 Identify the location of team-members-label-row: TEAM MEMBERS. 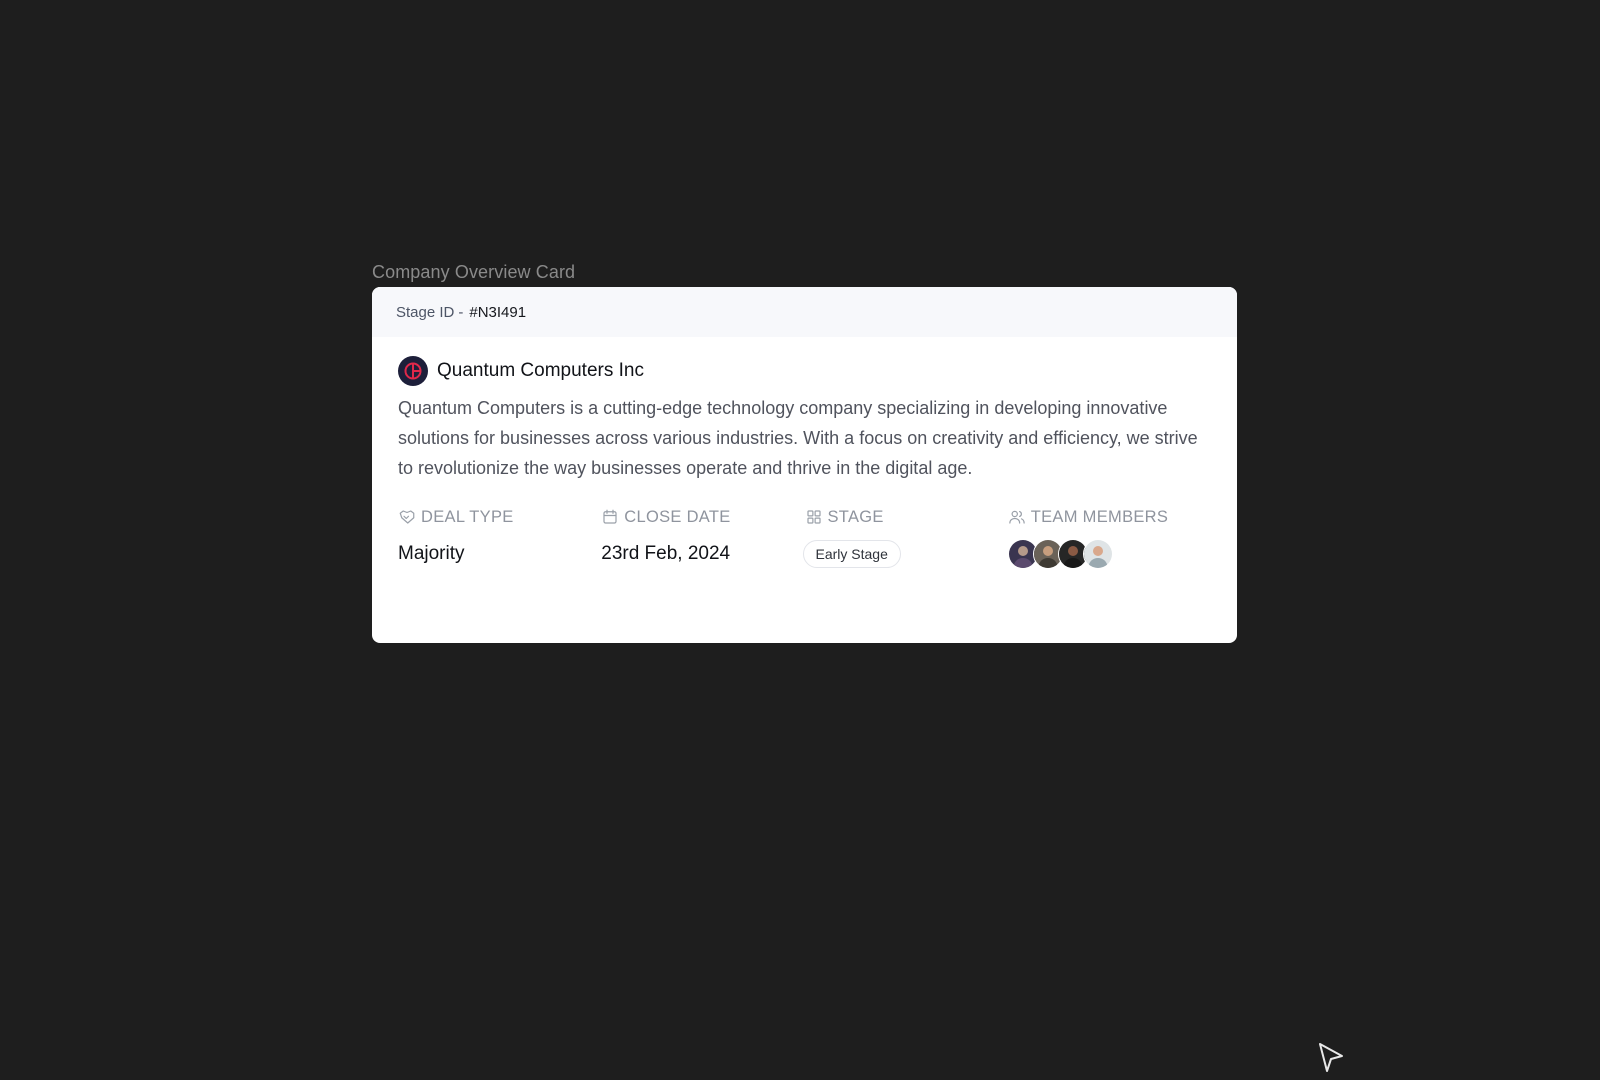
(1109, 517).